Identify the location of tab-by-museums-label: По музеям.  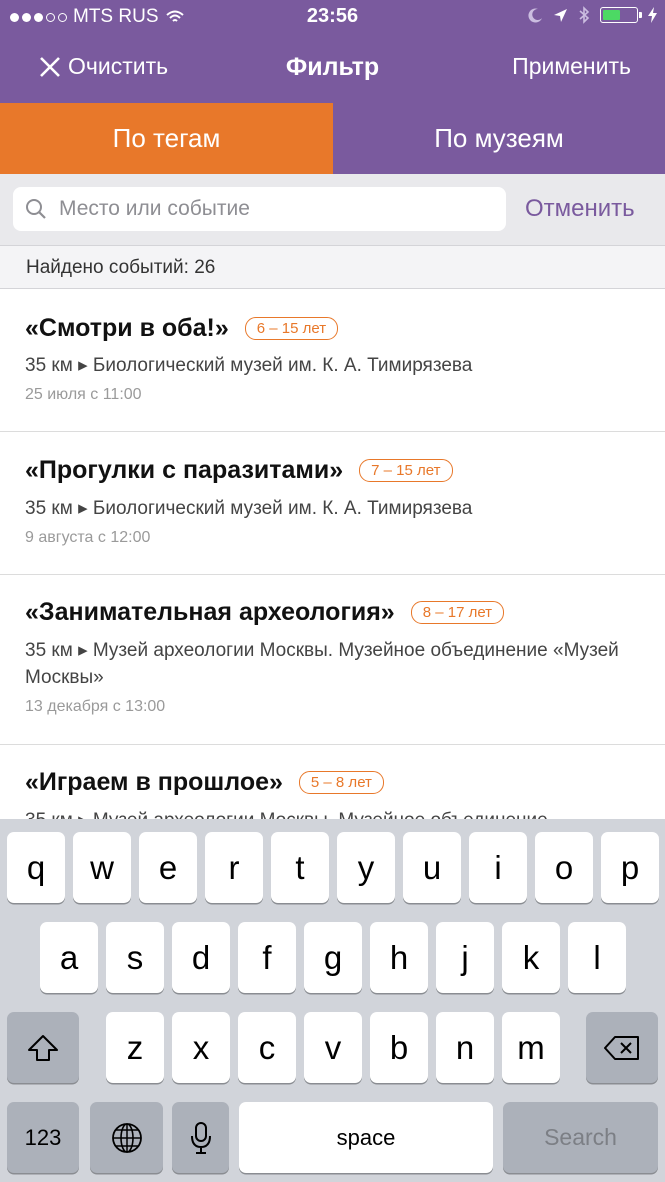
(499, 138).